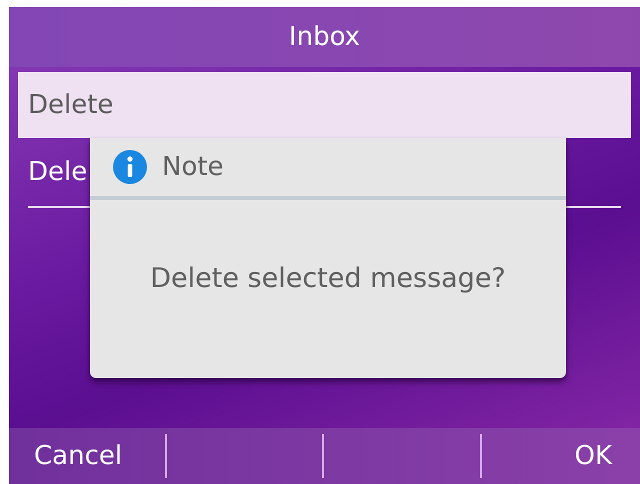  Describe the element at coordinates (328, 279) in the screenshot. I see `dialog-message: Delete selected message?` at that location.